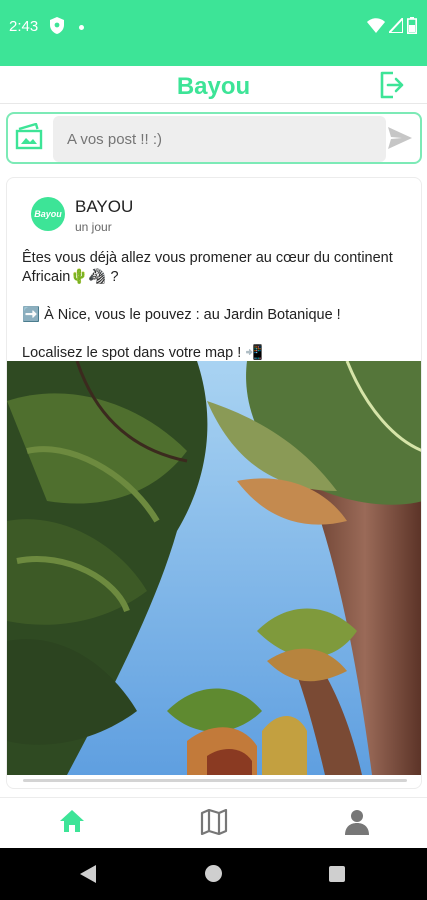 The image size is (427, 900). I want to click on status-bar: 2:43, so click(213, 33).